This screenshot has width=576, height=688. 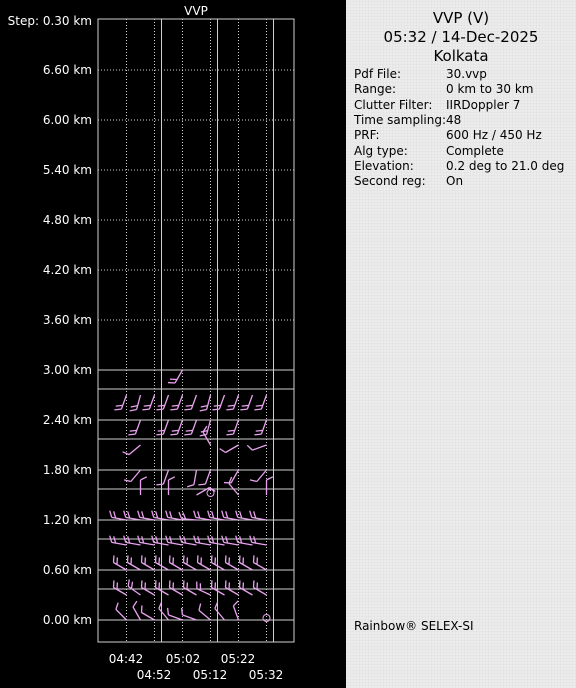 I want to click on x-tick-label: 05:02, so click(x=183, y=659).